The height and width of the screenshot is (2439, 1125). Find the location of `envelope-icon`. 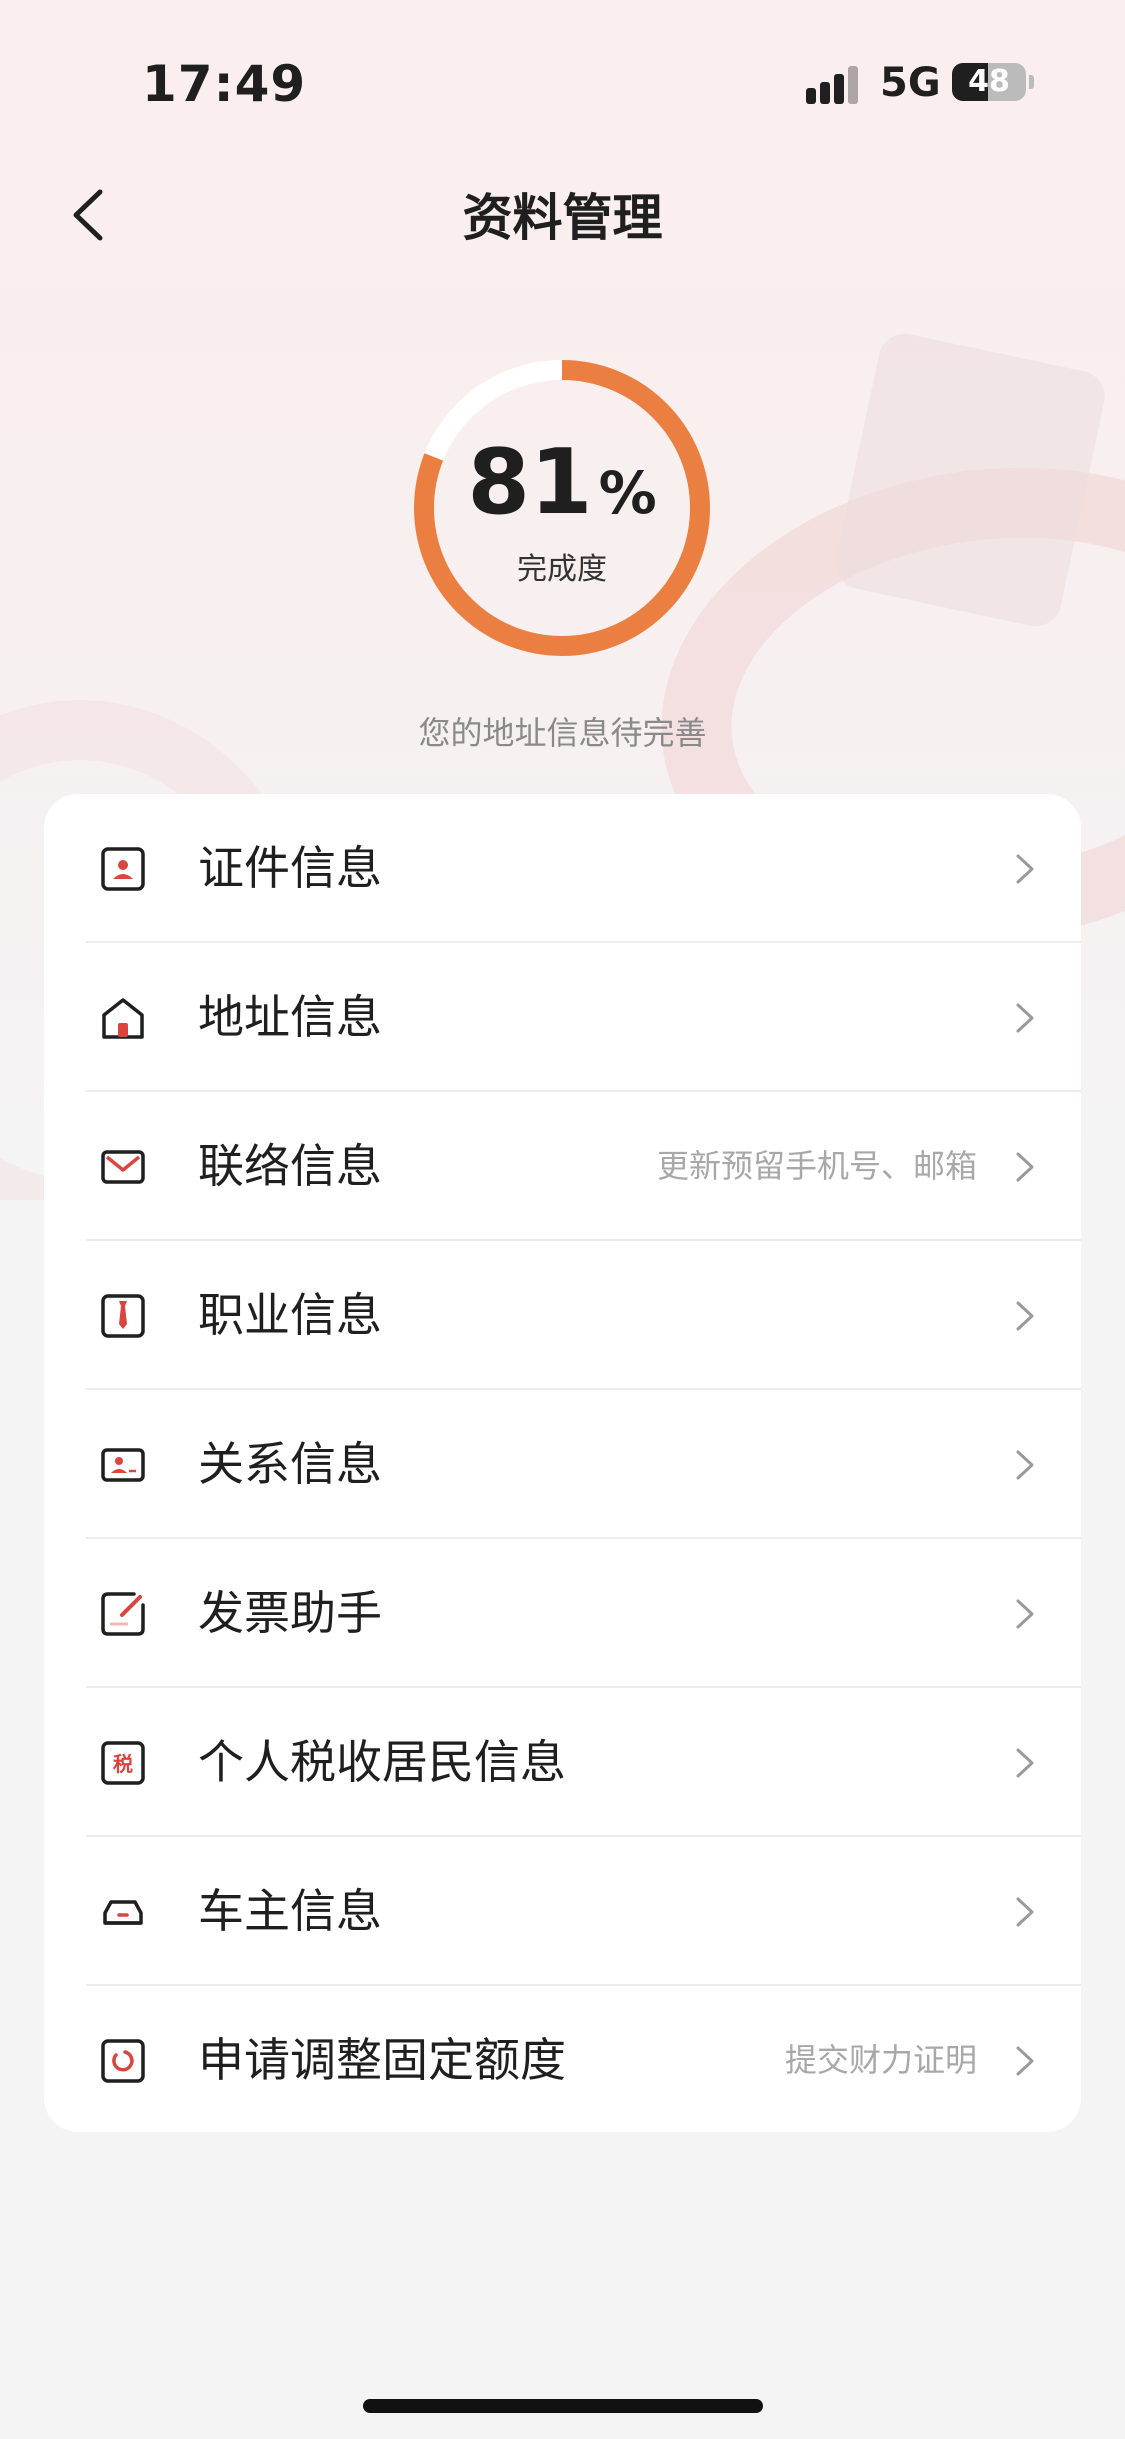

envelope-icon is located at coordinates (123, 1167).